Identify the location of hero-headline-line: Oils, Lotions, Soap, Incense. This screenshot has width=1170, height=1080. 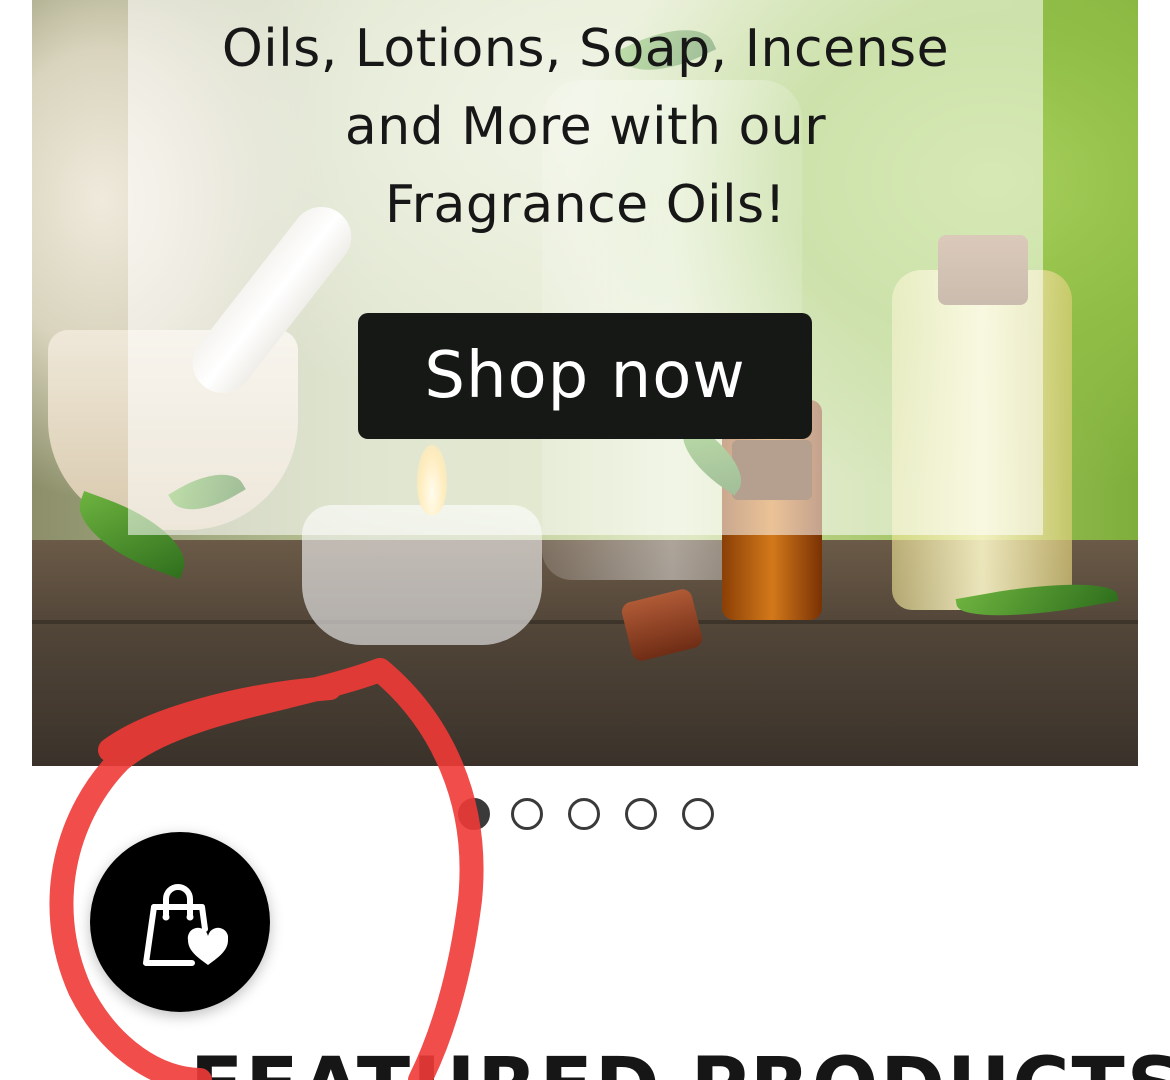
(585, 49).